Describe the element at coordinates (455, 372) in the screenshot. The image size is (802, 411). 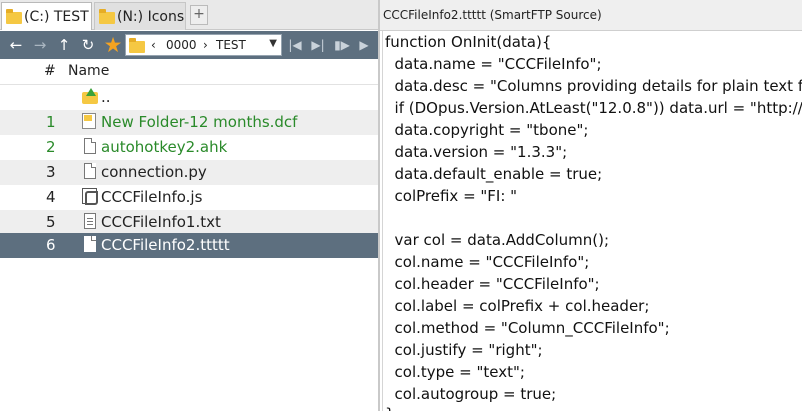
I see `code-line: col.type = "text";` at that location.